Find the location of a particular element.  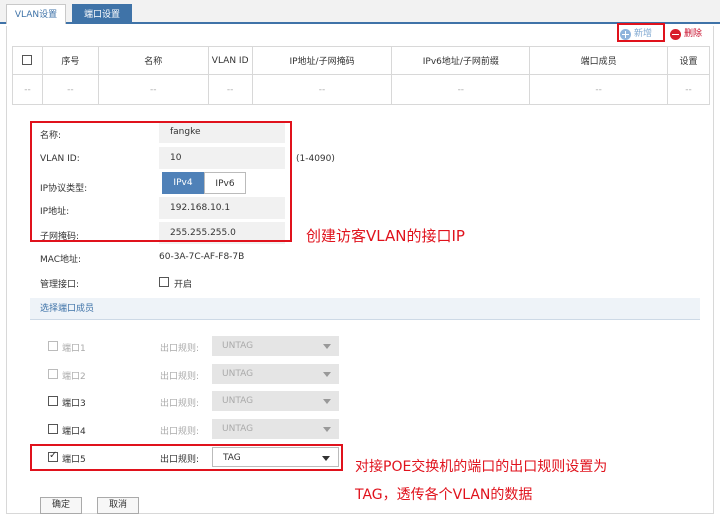

port-2-label: 端口2 is located at coordinates (74, 377).